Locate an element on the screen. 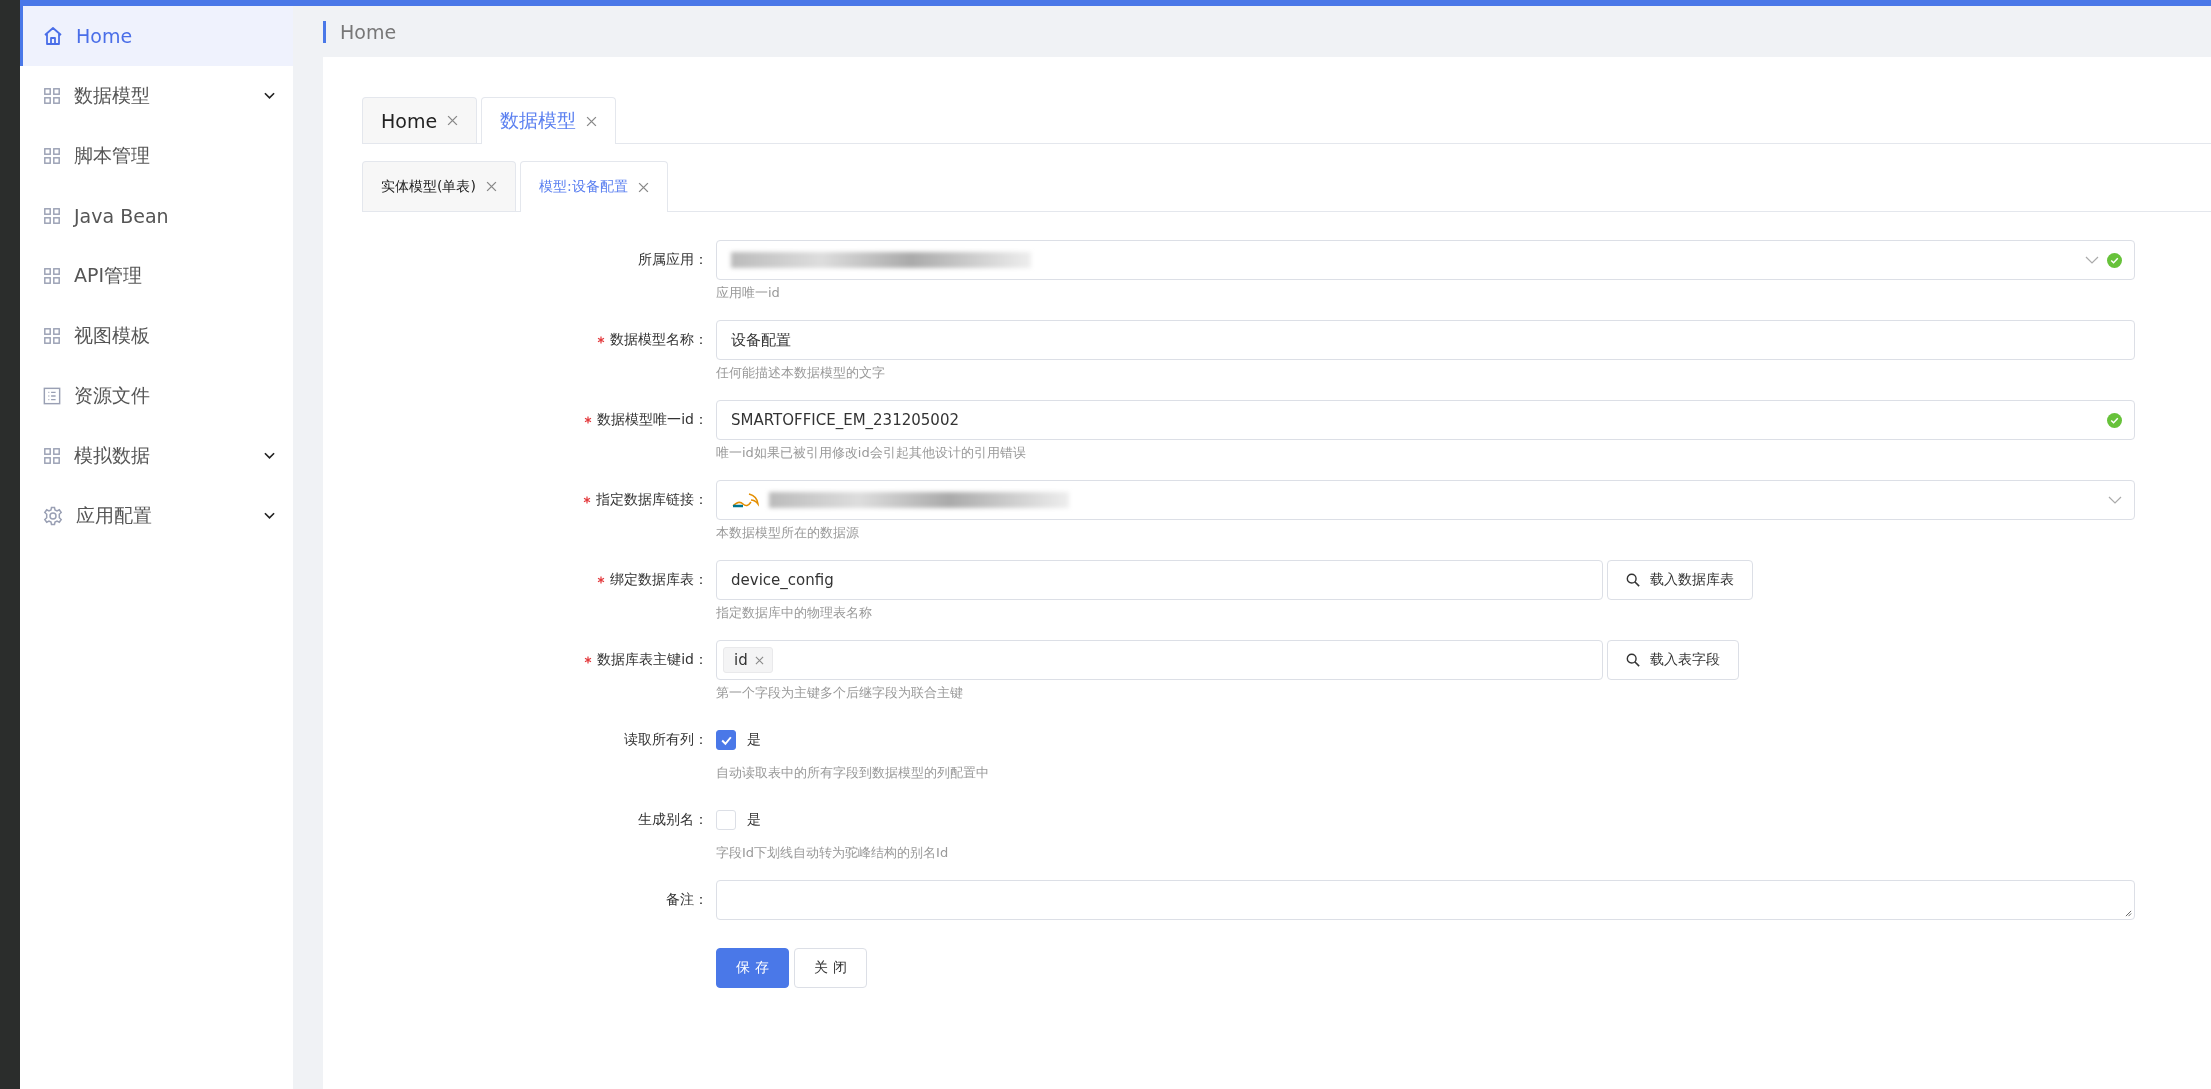 Image resolution: width=2211 pixels, height=1089 pixels. sidebar-item: 视图模板 is located at coordinates (156, 336).